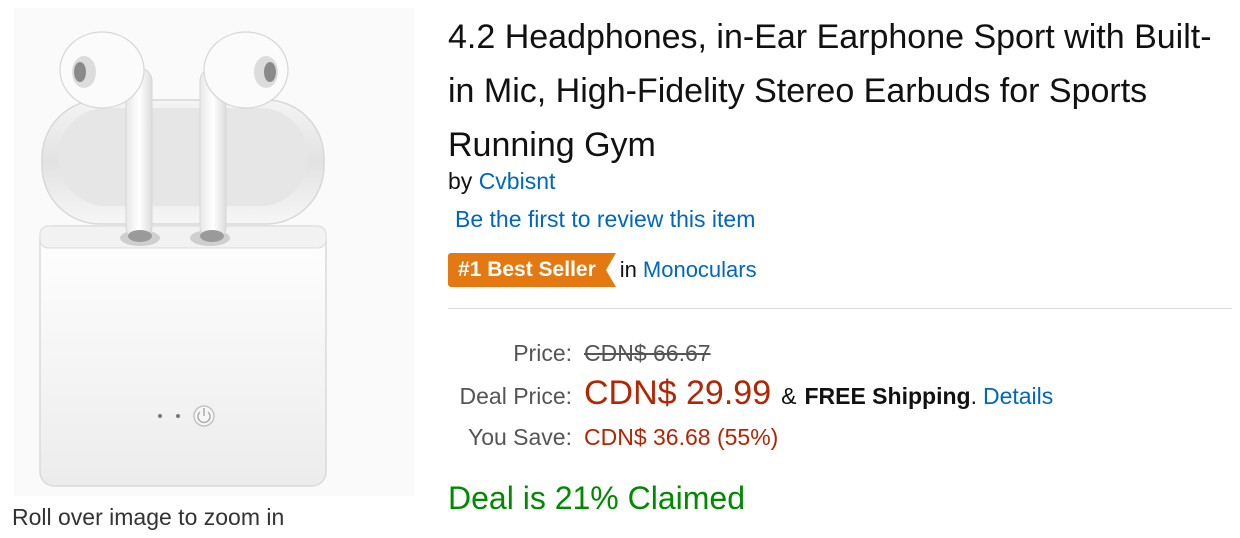 Image resolution: width=1240 pixels, height=538 pixels. I want to click on bestseller-row: #1 Best Seller in Monoculars, so click(602, 270).